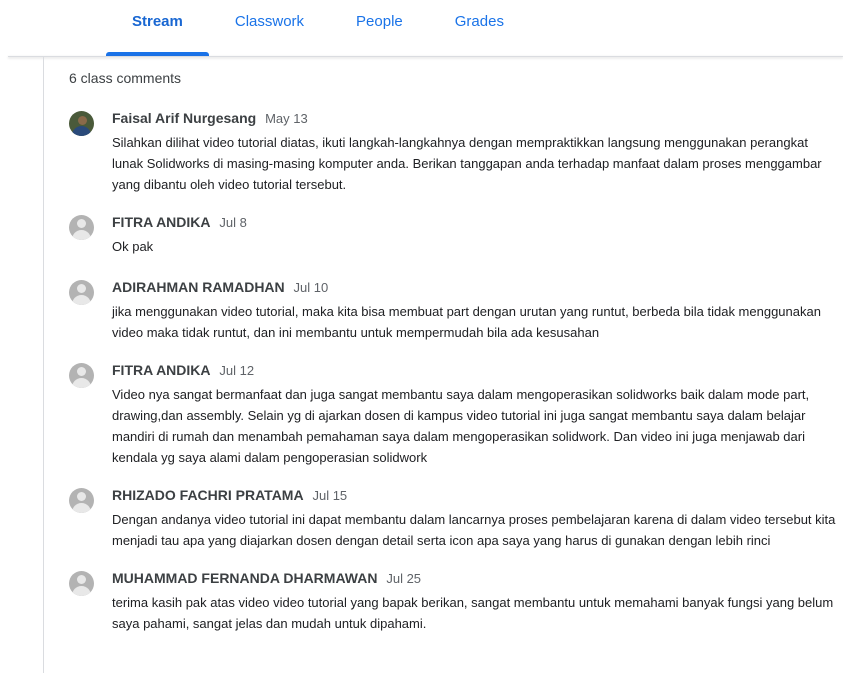 Image resolution: width=843 pixels, height=673 pixels. Describe the element at coordinates (475, 370) in the screenshot. I see `comment-meta: FITRA ANDIKA Jul 12` at that location.